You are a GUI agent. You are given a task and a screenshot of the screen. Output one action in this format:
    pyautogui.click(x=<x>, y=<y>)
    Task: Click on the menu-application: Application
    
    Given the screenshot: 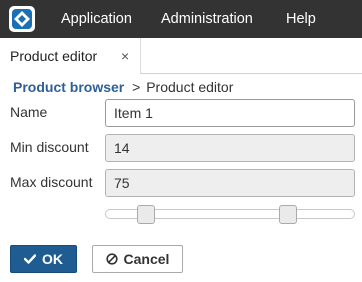 What is the action you would take?
    pyautogui.click(x=96, y=19)
    